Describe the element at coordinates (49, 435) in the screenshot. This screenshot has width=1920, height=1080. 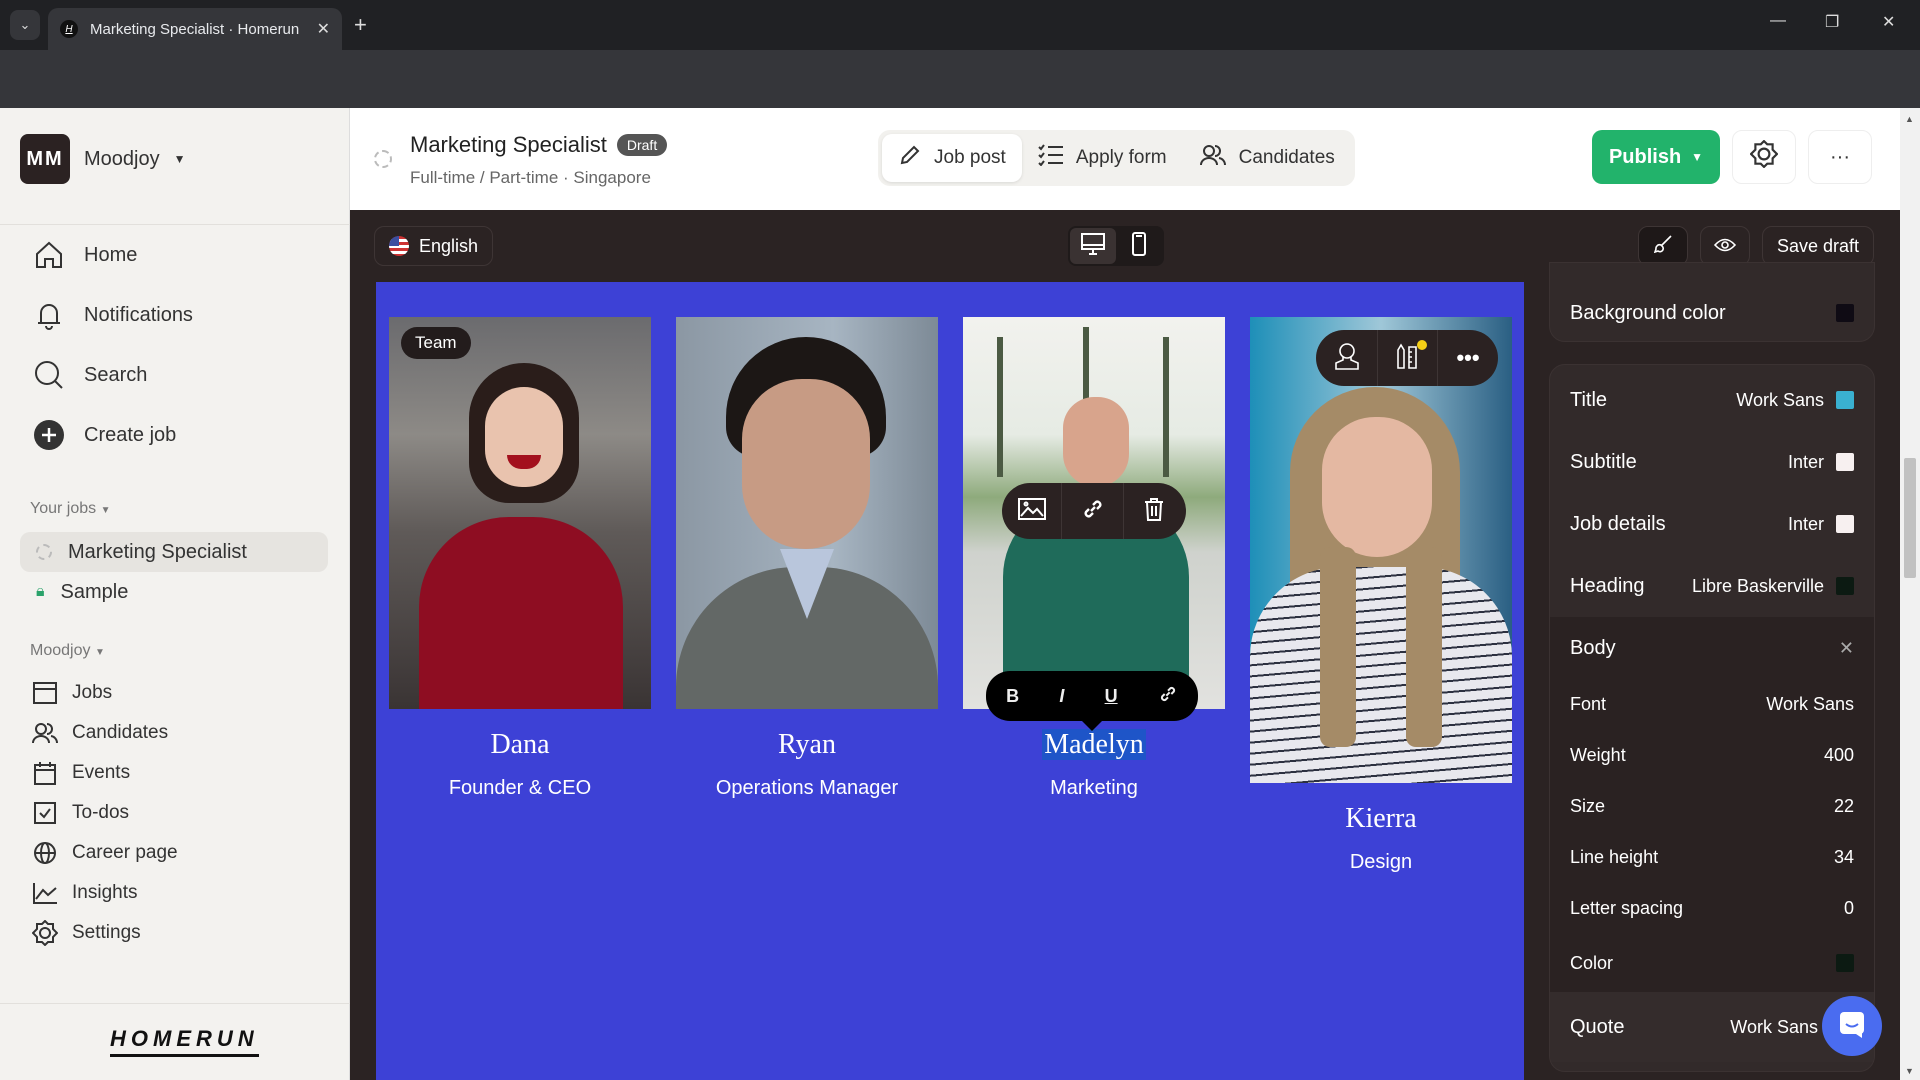
I see `plus-circle-icon` at that location.